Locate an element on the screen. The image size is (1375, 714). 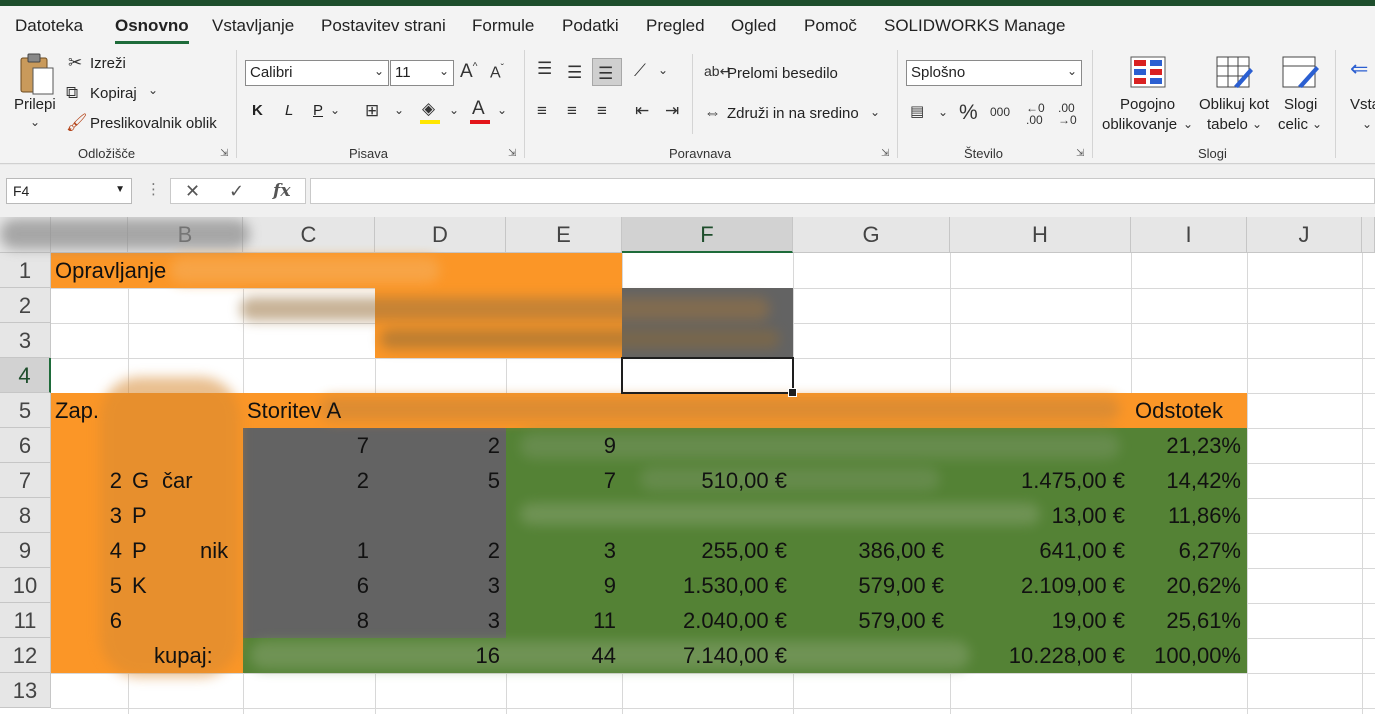
cell-h11: 19,00 € is located at coordinates (1040, 620).